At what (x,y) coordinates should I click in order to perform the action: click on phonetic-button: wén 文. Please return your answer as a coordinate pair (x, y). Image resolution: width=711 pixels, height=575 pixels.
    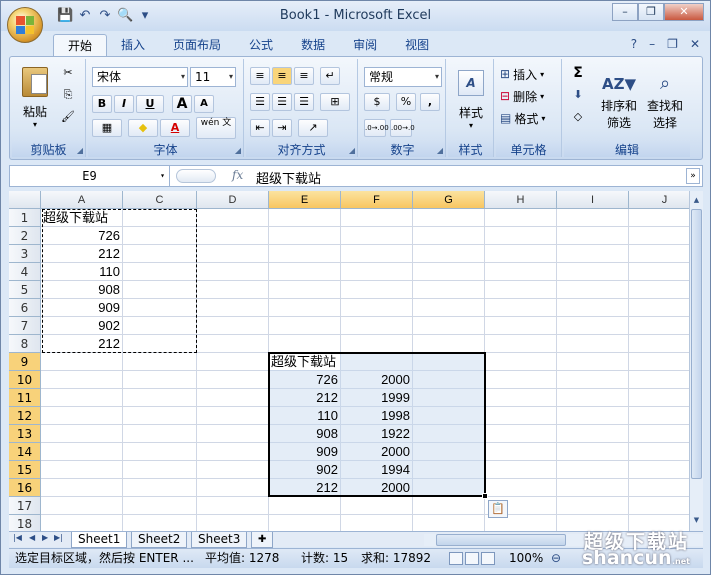
    Looking at the image, I should click on (216, 128).